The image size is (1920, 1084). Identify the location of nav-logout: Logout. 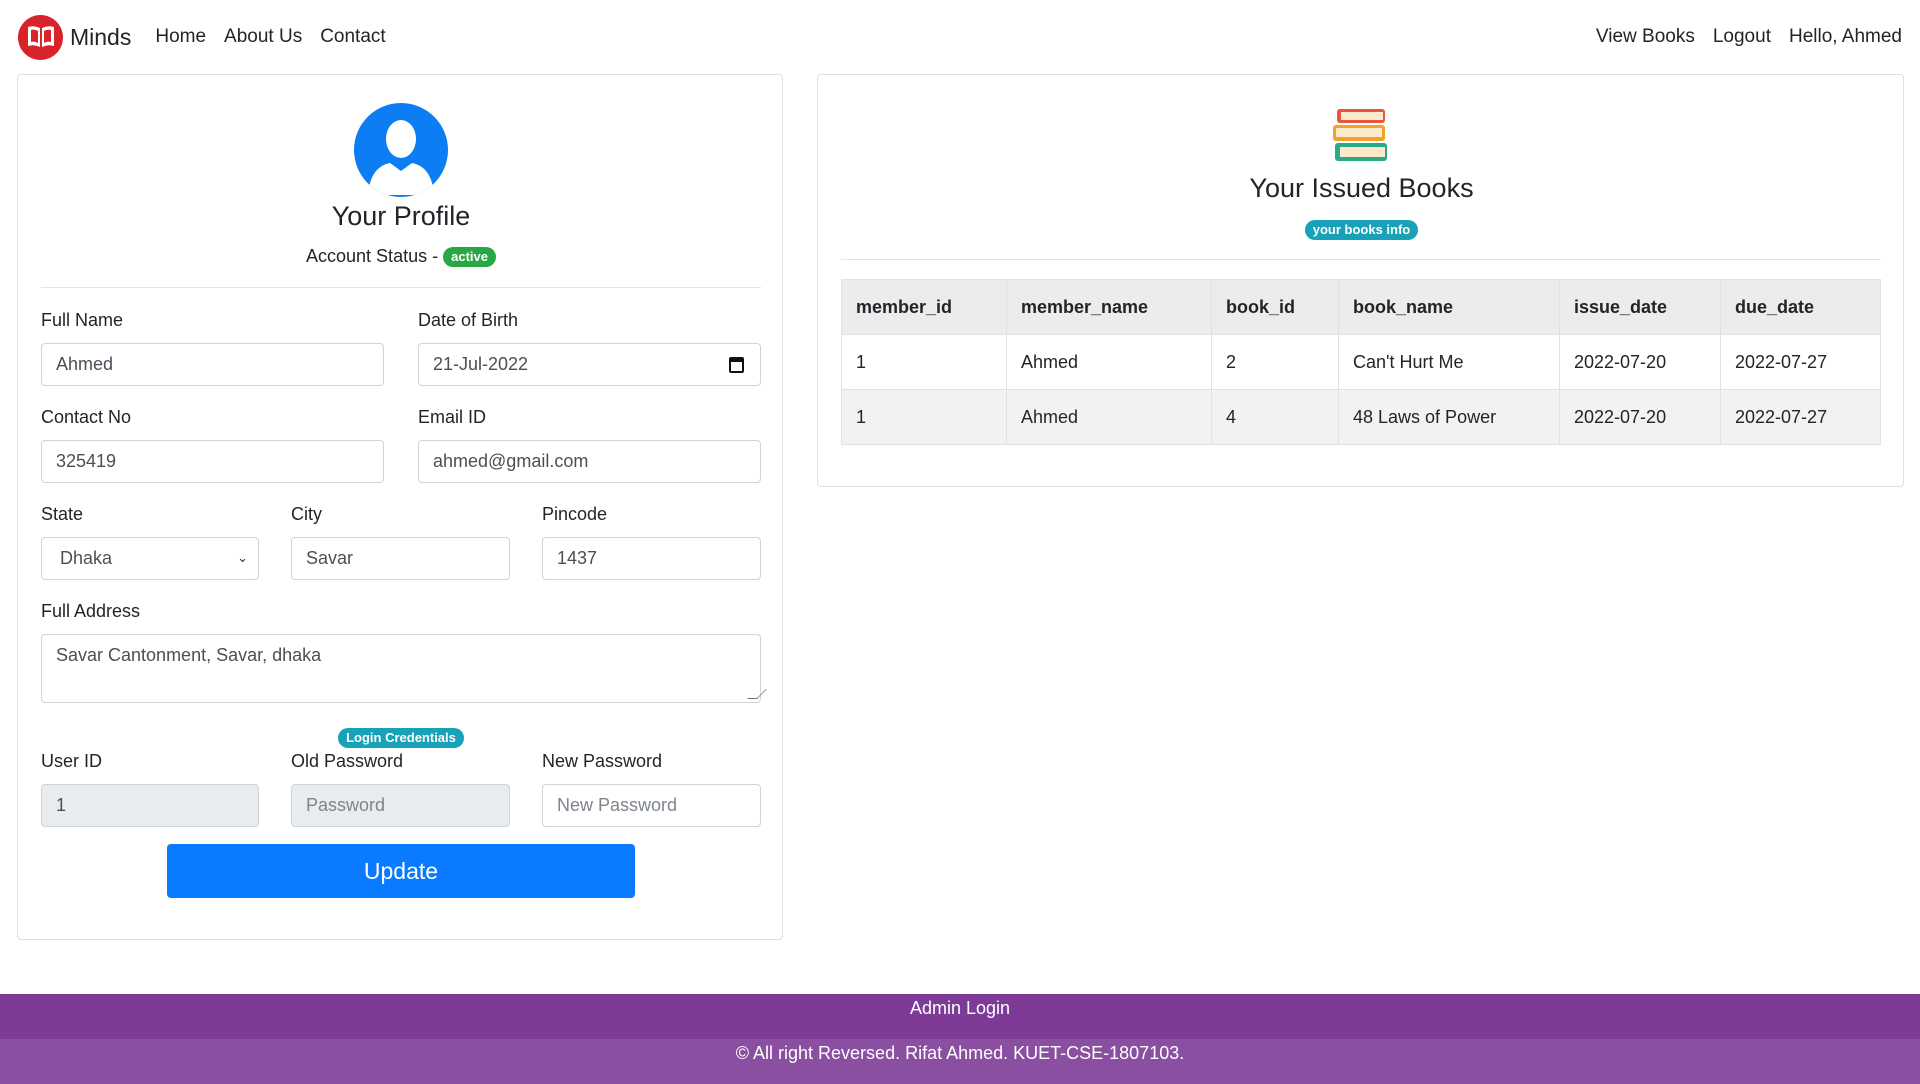
(1742, 37).